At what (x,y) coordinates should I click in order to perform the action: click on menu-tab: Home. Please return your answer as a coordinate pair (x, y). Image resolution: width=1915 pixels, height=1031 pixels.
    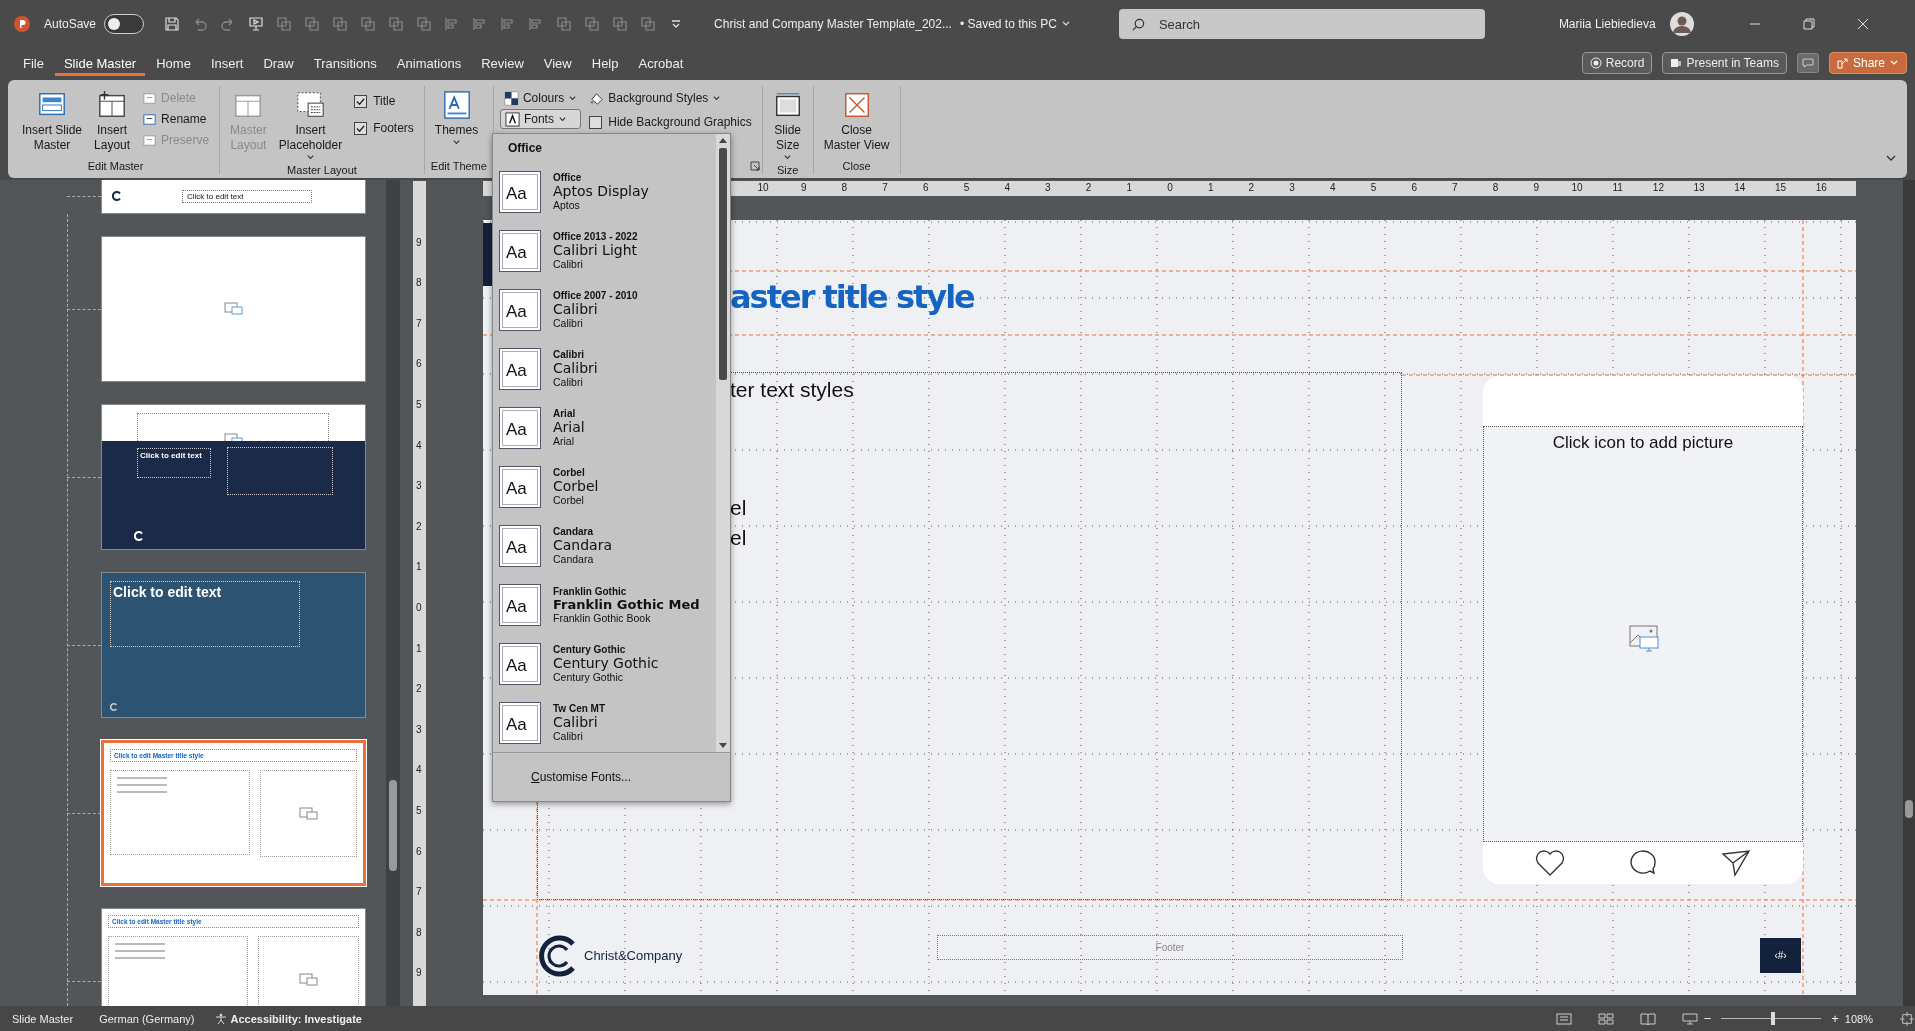
    Looking at the image, I should click on (173, 63).